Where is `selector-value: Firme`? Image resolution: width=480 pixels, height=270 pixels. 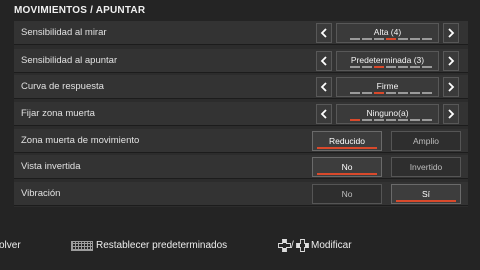
selector-value: Firme is located at coordinates (387, 86).